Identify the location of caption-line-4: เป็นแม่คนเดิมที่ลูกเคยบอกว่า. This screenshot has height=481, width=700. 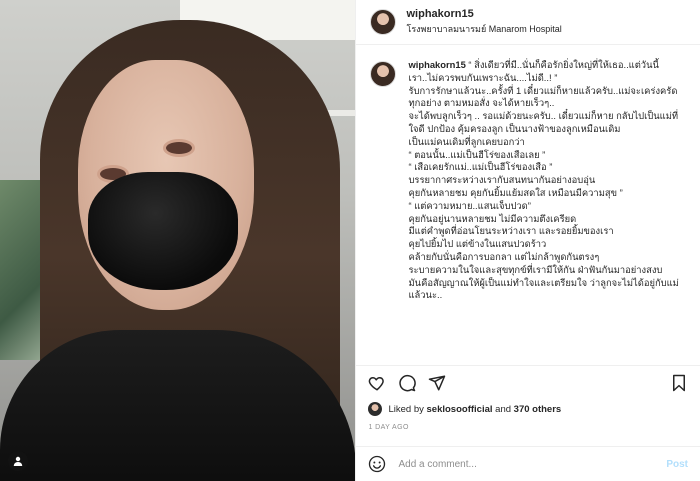
(466, 141).